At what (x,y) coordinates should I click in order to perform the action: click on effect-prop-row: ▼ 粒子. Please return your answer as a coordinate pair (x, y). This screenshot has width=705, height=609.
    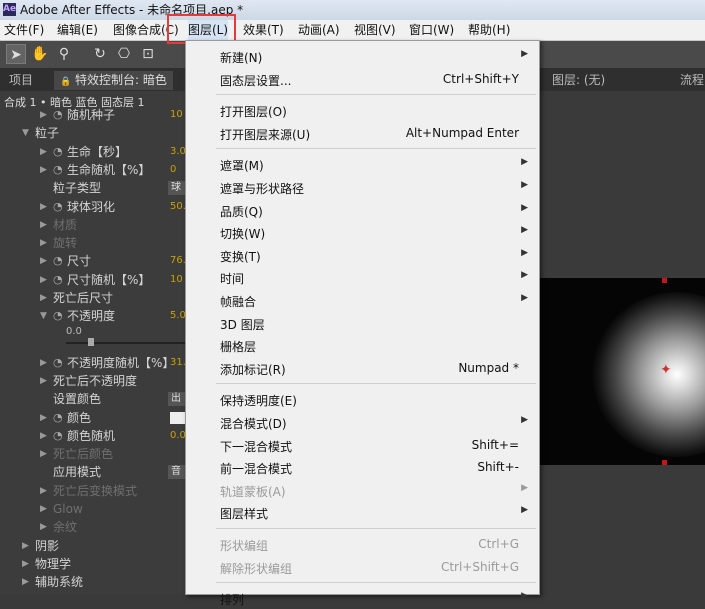
    Looking at the image, I should click on (95, 133).